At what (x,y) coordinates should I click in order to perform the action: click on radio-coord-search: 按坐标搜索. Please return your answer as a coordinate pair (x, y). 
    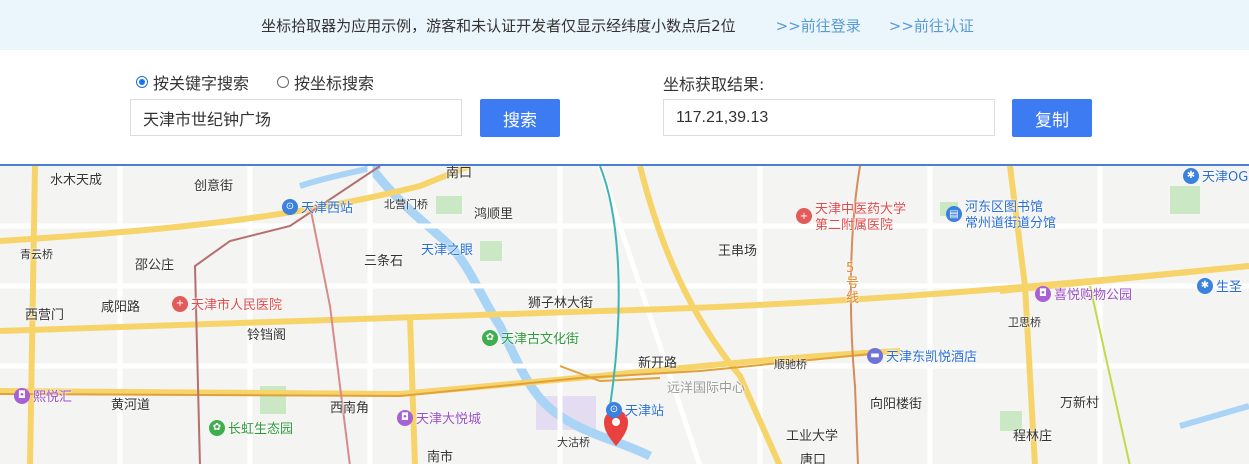
    Looking at the image, I should click on (325, 82).